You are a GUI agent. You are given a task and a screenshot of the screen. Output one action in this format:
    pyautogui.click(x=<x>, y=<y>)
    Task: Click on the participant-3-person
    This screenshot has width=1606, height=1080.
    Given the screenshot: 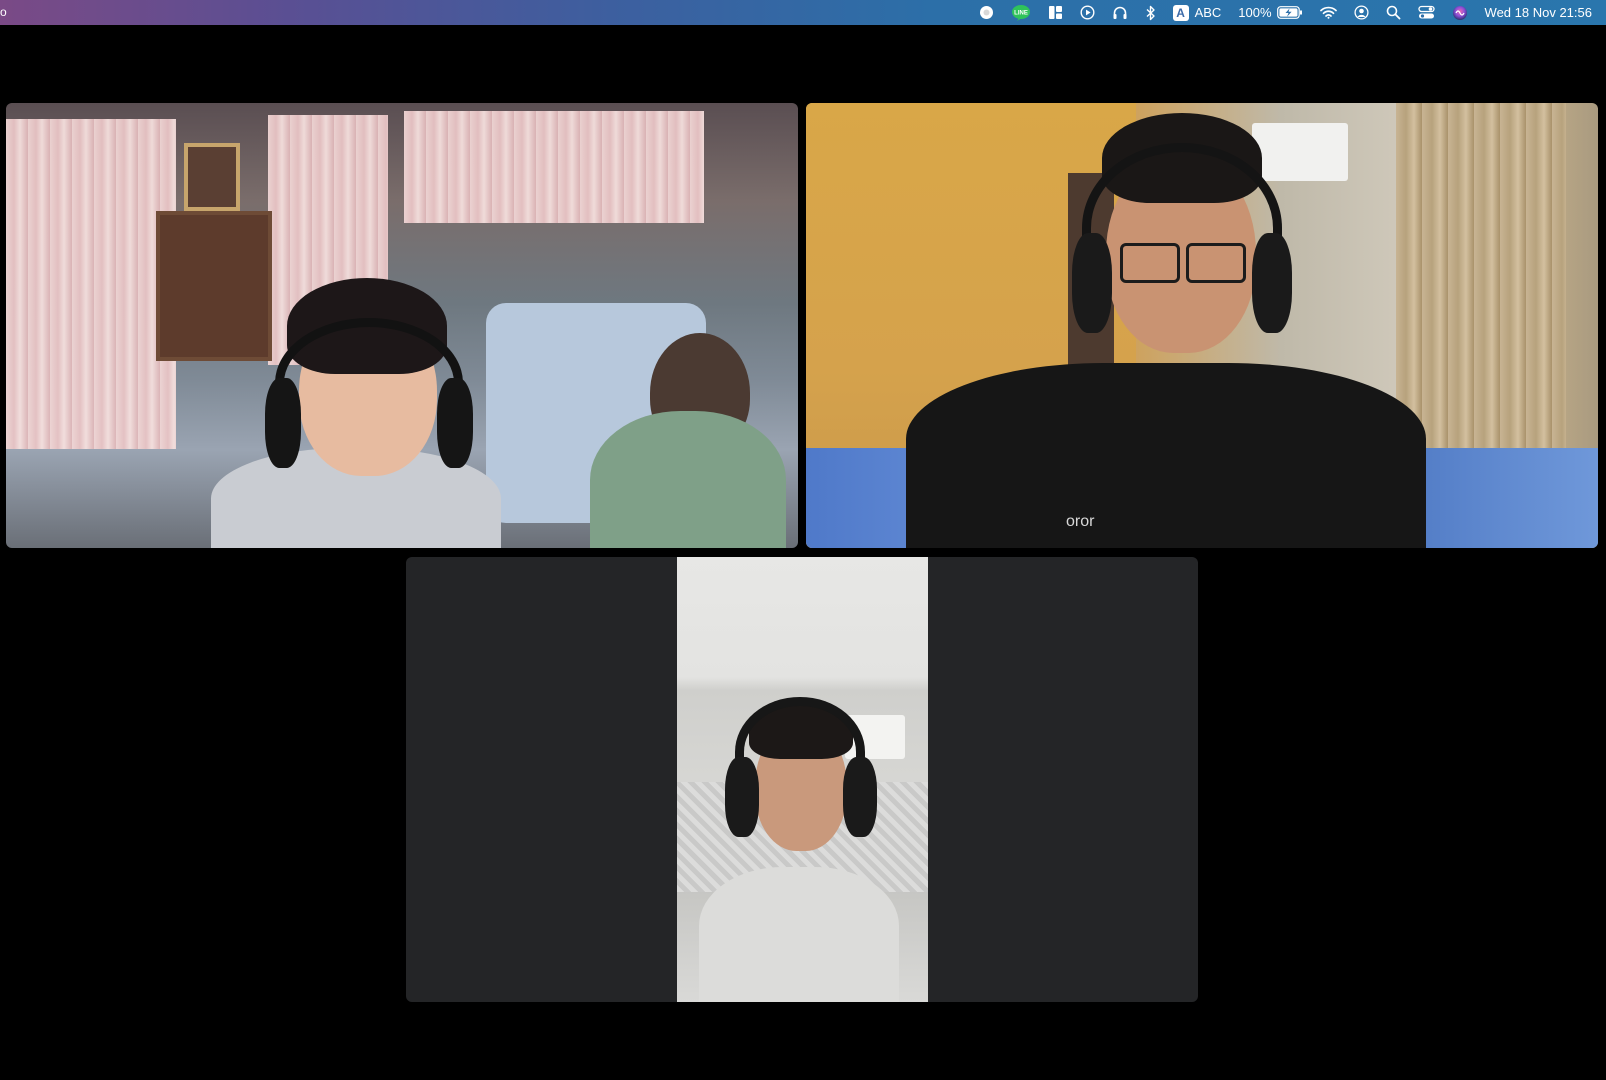 What is the action you would take?
    pyautogui.click(x=799, y=849)
    